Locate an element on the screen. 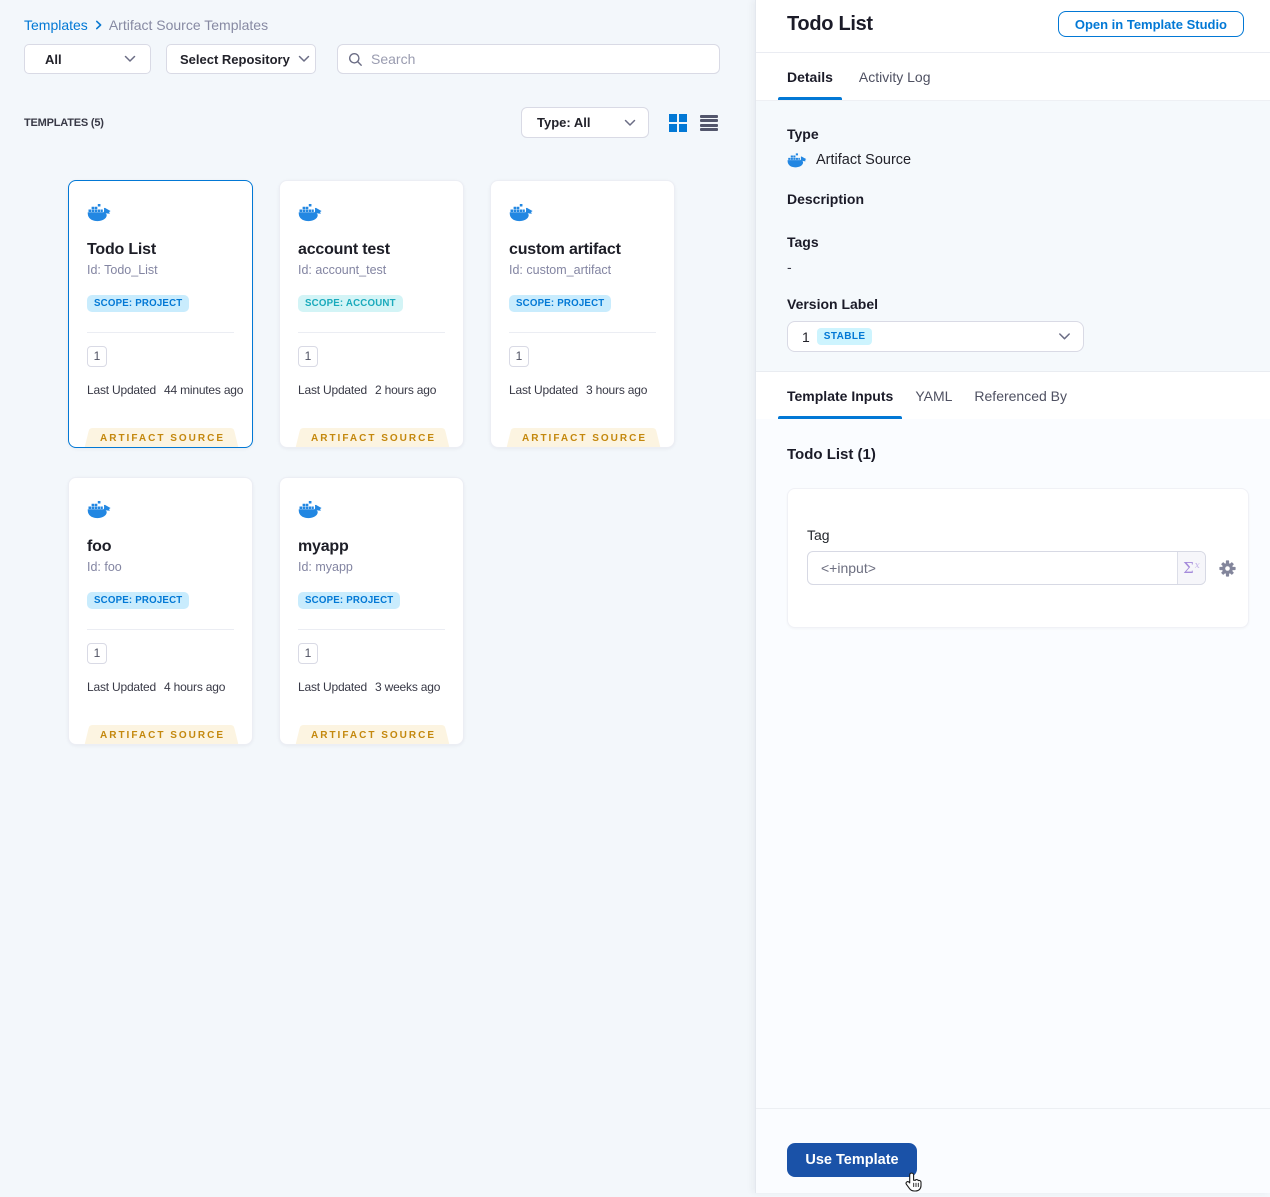 The width and height of the screenshot is (1270, 1197). tag-label: Tag is located at coordinates (818, 535).